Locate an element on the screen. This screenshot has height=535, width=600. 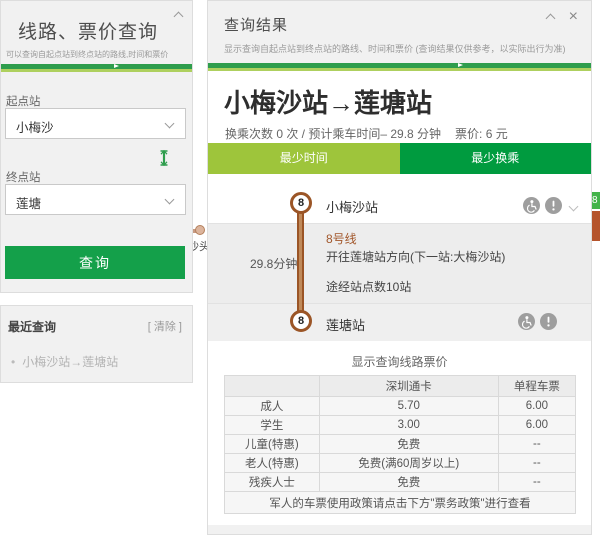
fare-table-header-cell: 单程车票 is located at coordinates (537, 386).